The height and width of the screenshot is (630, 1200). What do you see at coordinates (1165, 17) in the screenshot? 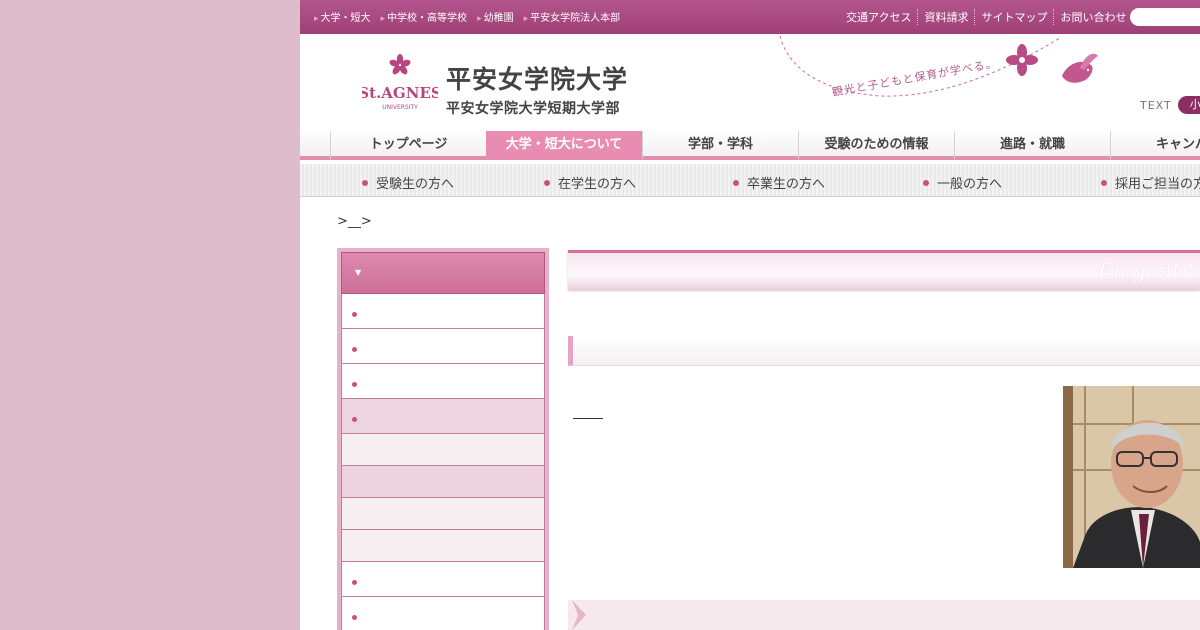
I see `search-input` at bounding box center [1165, 17].